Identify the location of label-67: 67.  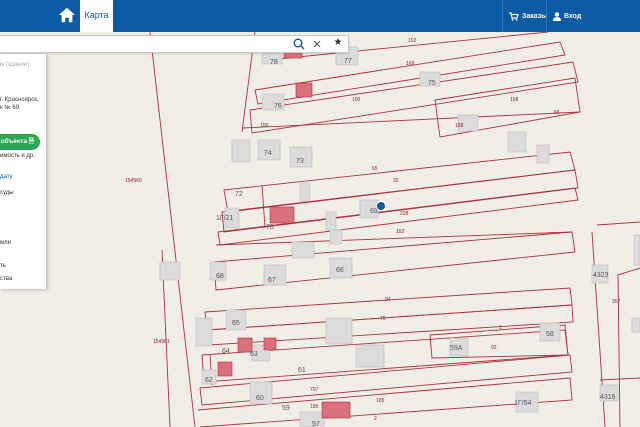
(272, 280).